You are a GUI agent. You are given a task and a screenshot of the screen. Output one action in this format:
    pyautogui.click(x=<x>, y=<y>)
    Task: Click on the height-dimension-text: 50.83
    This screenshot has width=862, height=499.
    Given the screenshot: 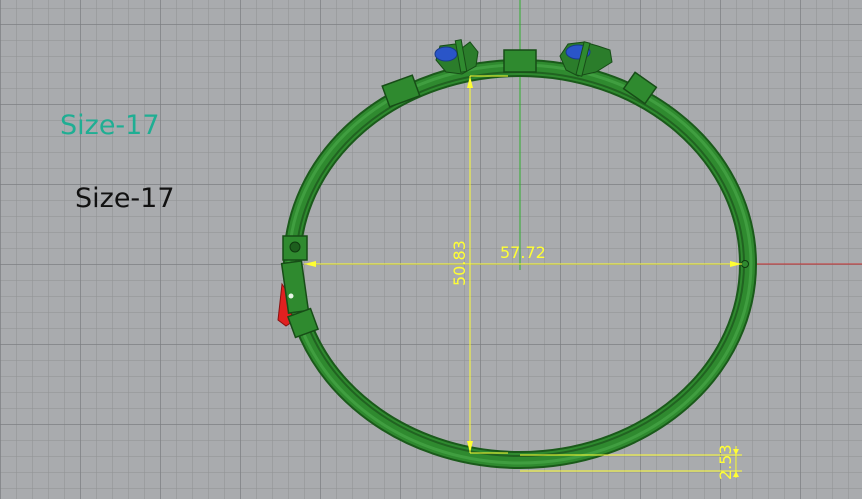 What is the action you would take?
    pyautogui.click(x=459, y=263)
    